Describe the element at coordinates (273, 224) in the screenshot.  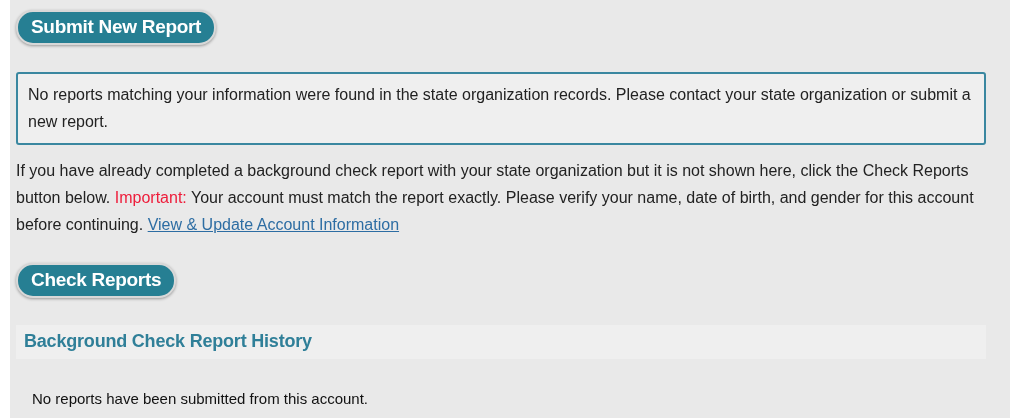
I see `account-link: View & Update Account Information` at that location.